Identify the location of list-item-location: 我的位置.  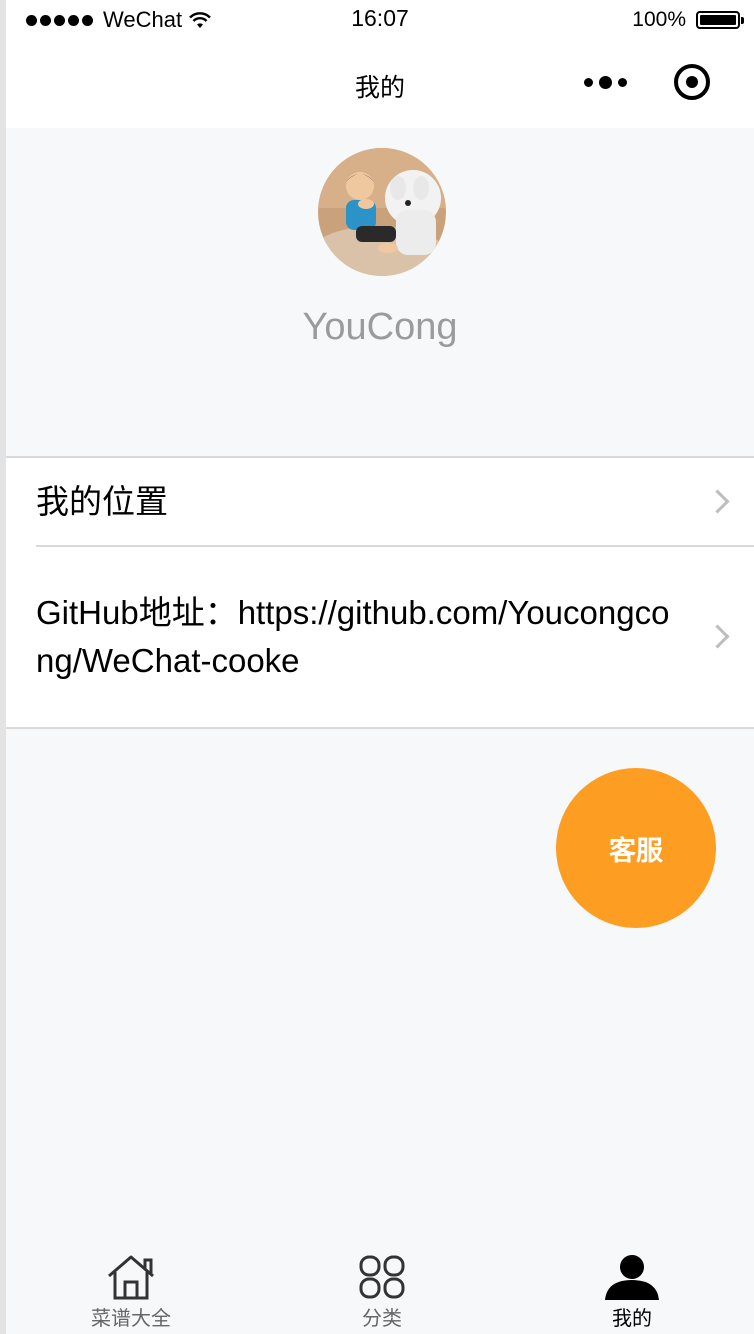
(380, 501).